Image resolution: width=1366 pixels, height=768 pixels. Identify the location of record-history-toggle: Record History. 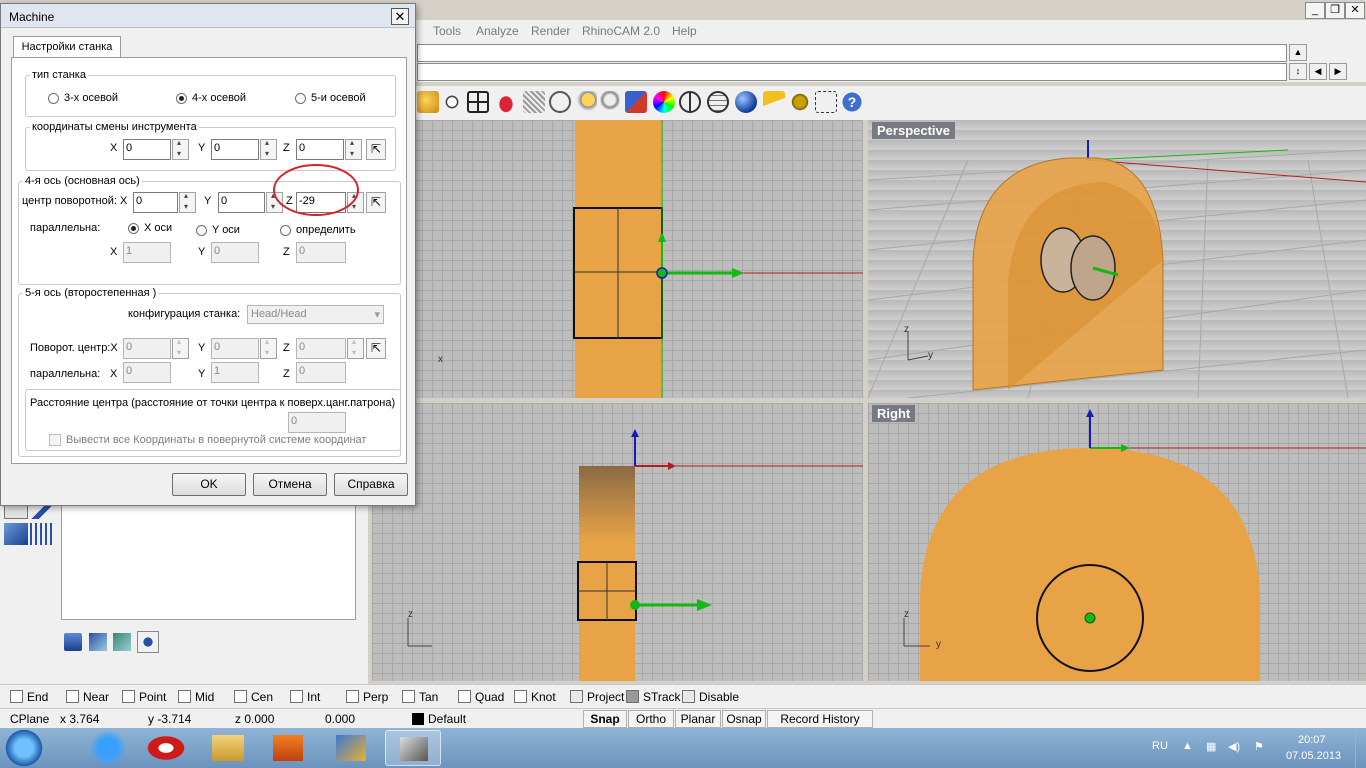
(820, 719).